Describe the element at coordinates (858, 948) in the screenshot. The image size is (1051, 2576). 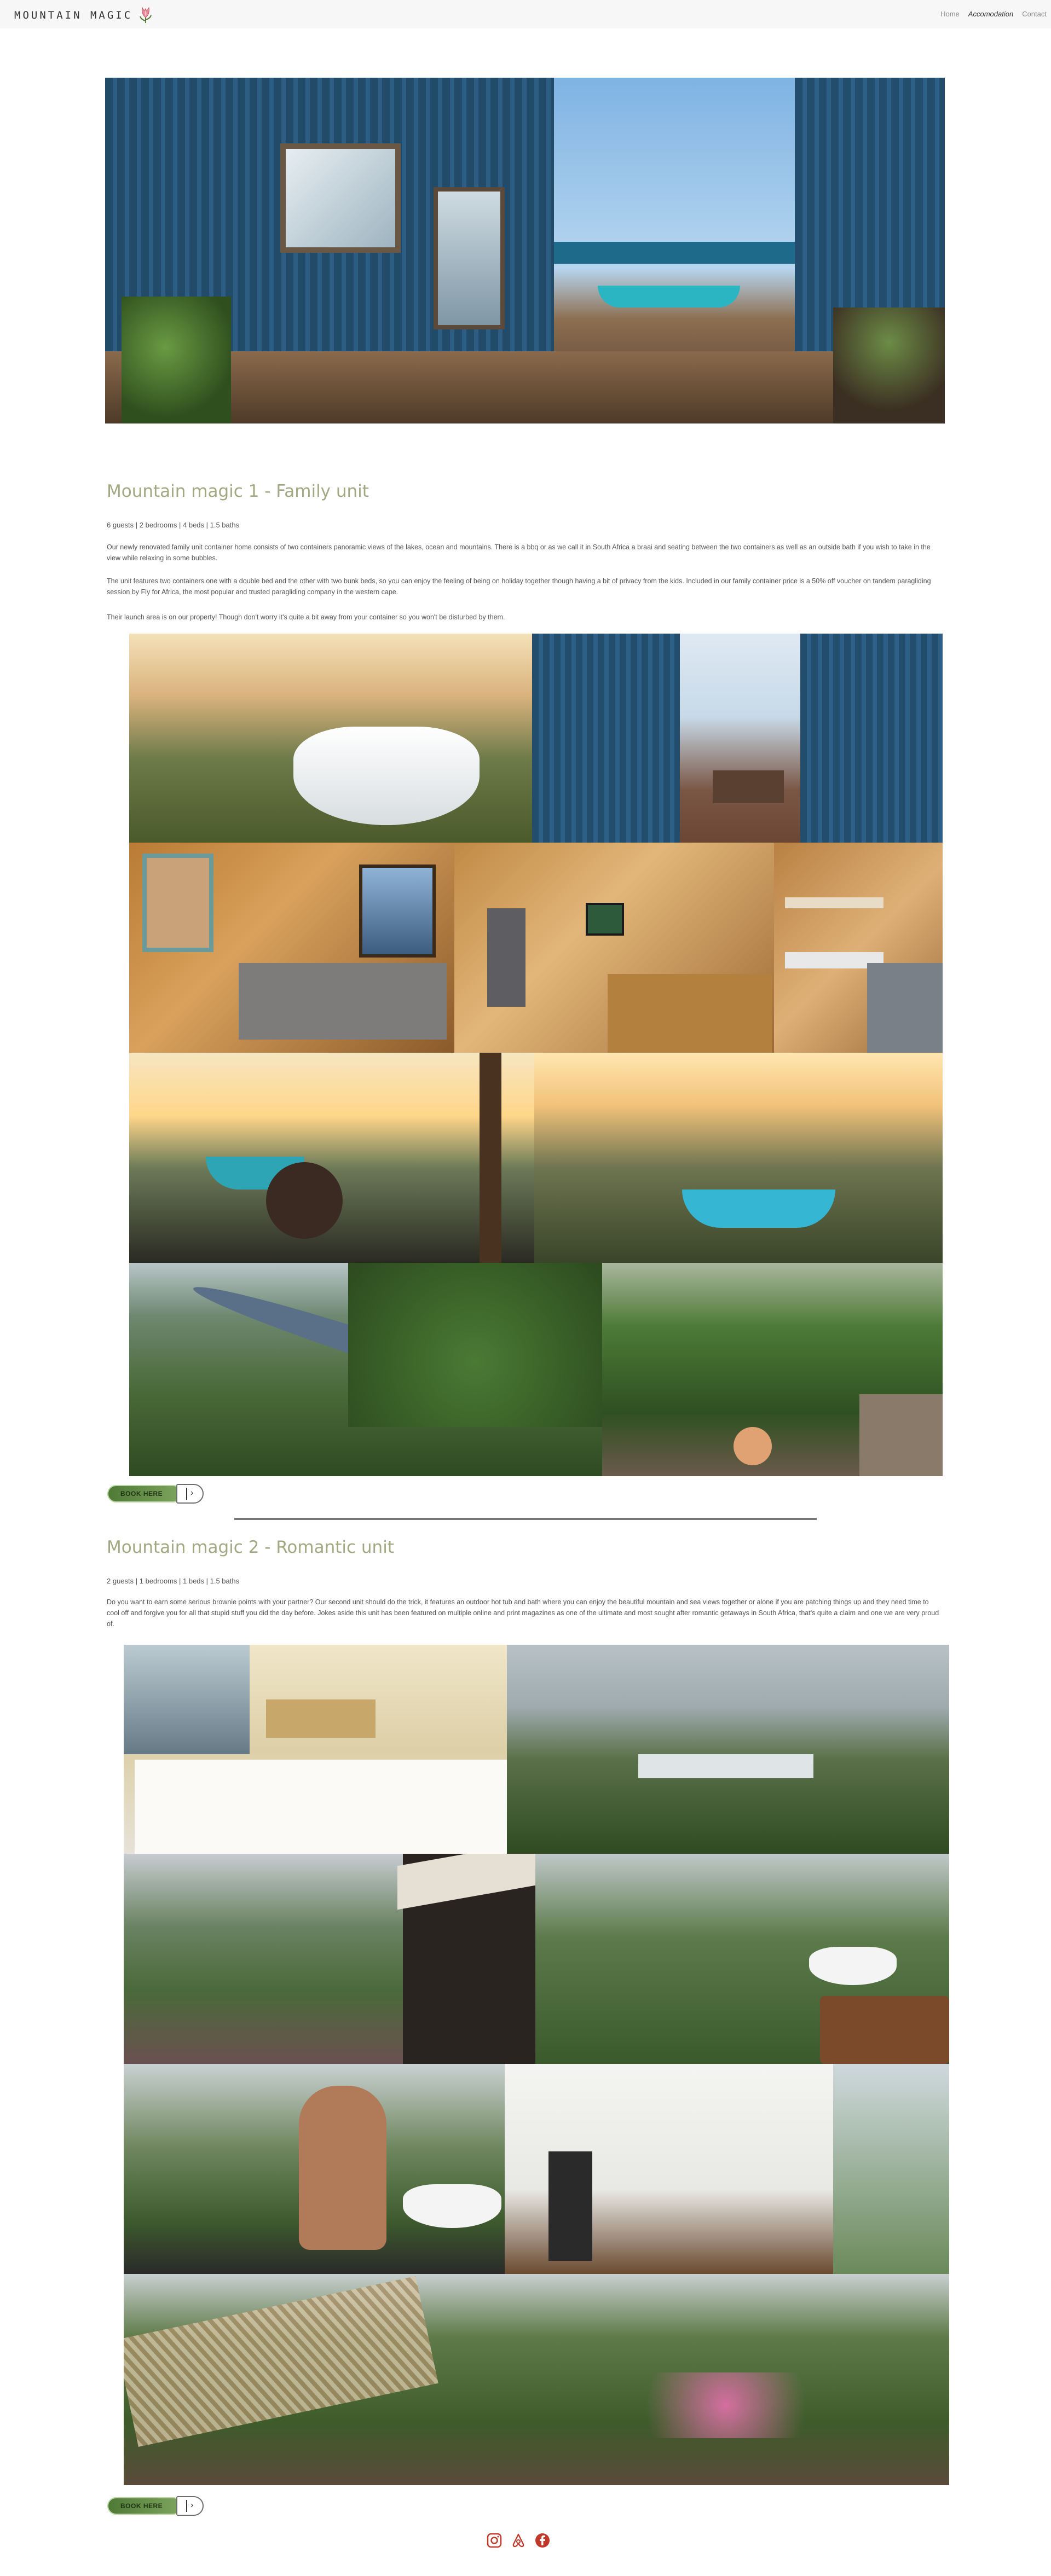
I see `gallery-photo-bunk-room` at that location.